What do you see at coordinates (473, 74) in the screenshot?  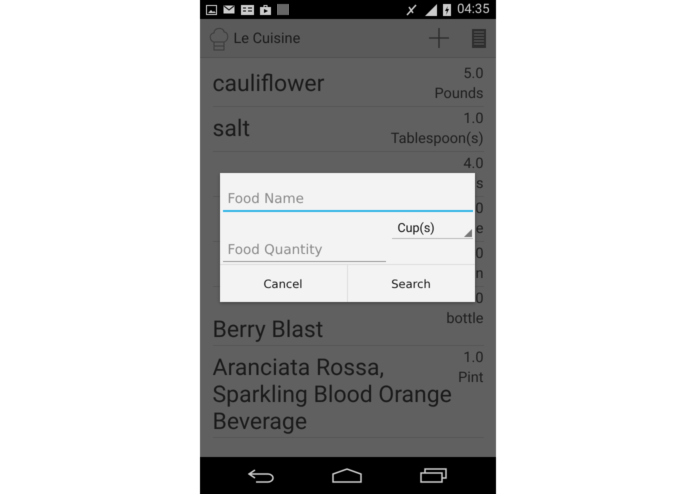 I see `food-quantity: 5.0` at bounding box center [473, 74].